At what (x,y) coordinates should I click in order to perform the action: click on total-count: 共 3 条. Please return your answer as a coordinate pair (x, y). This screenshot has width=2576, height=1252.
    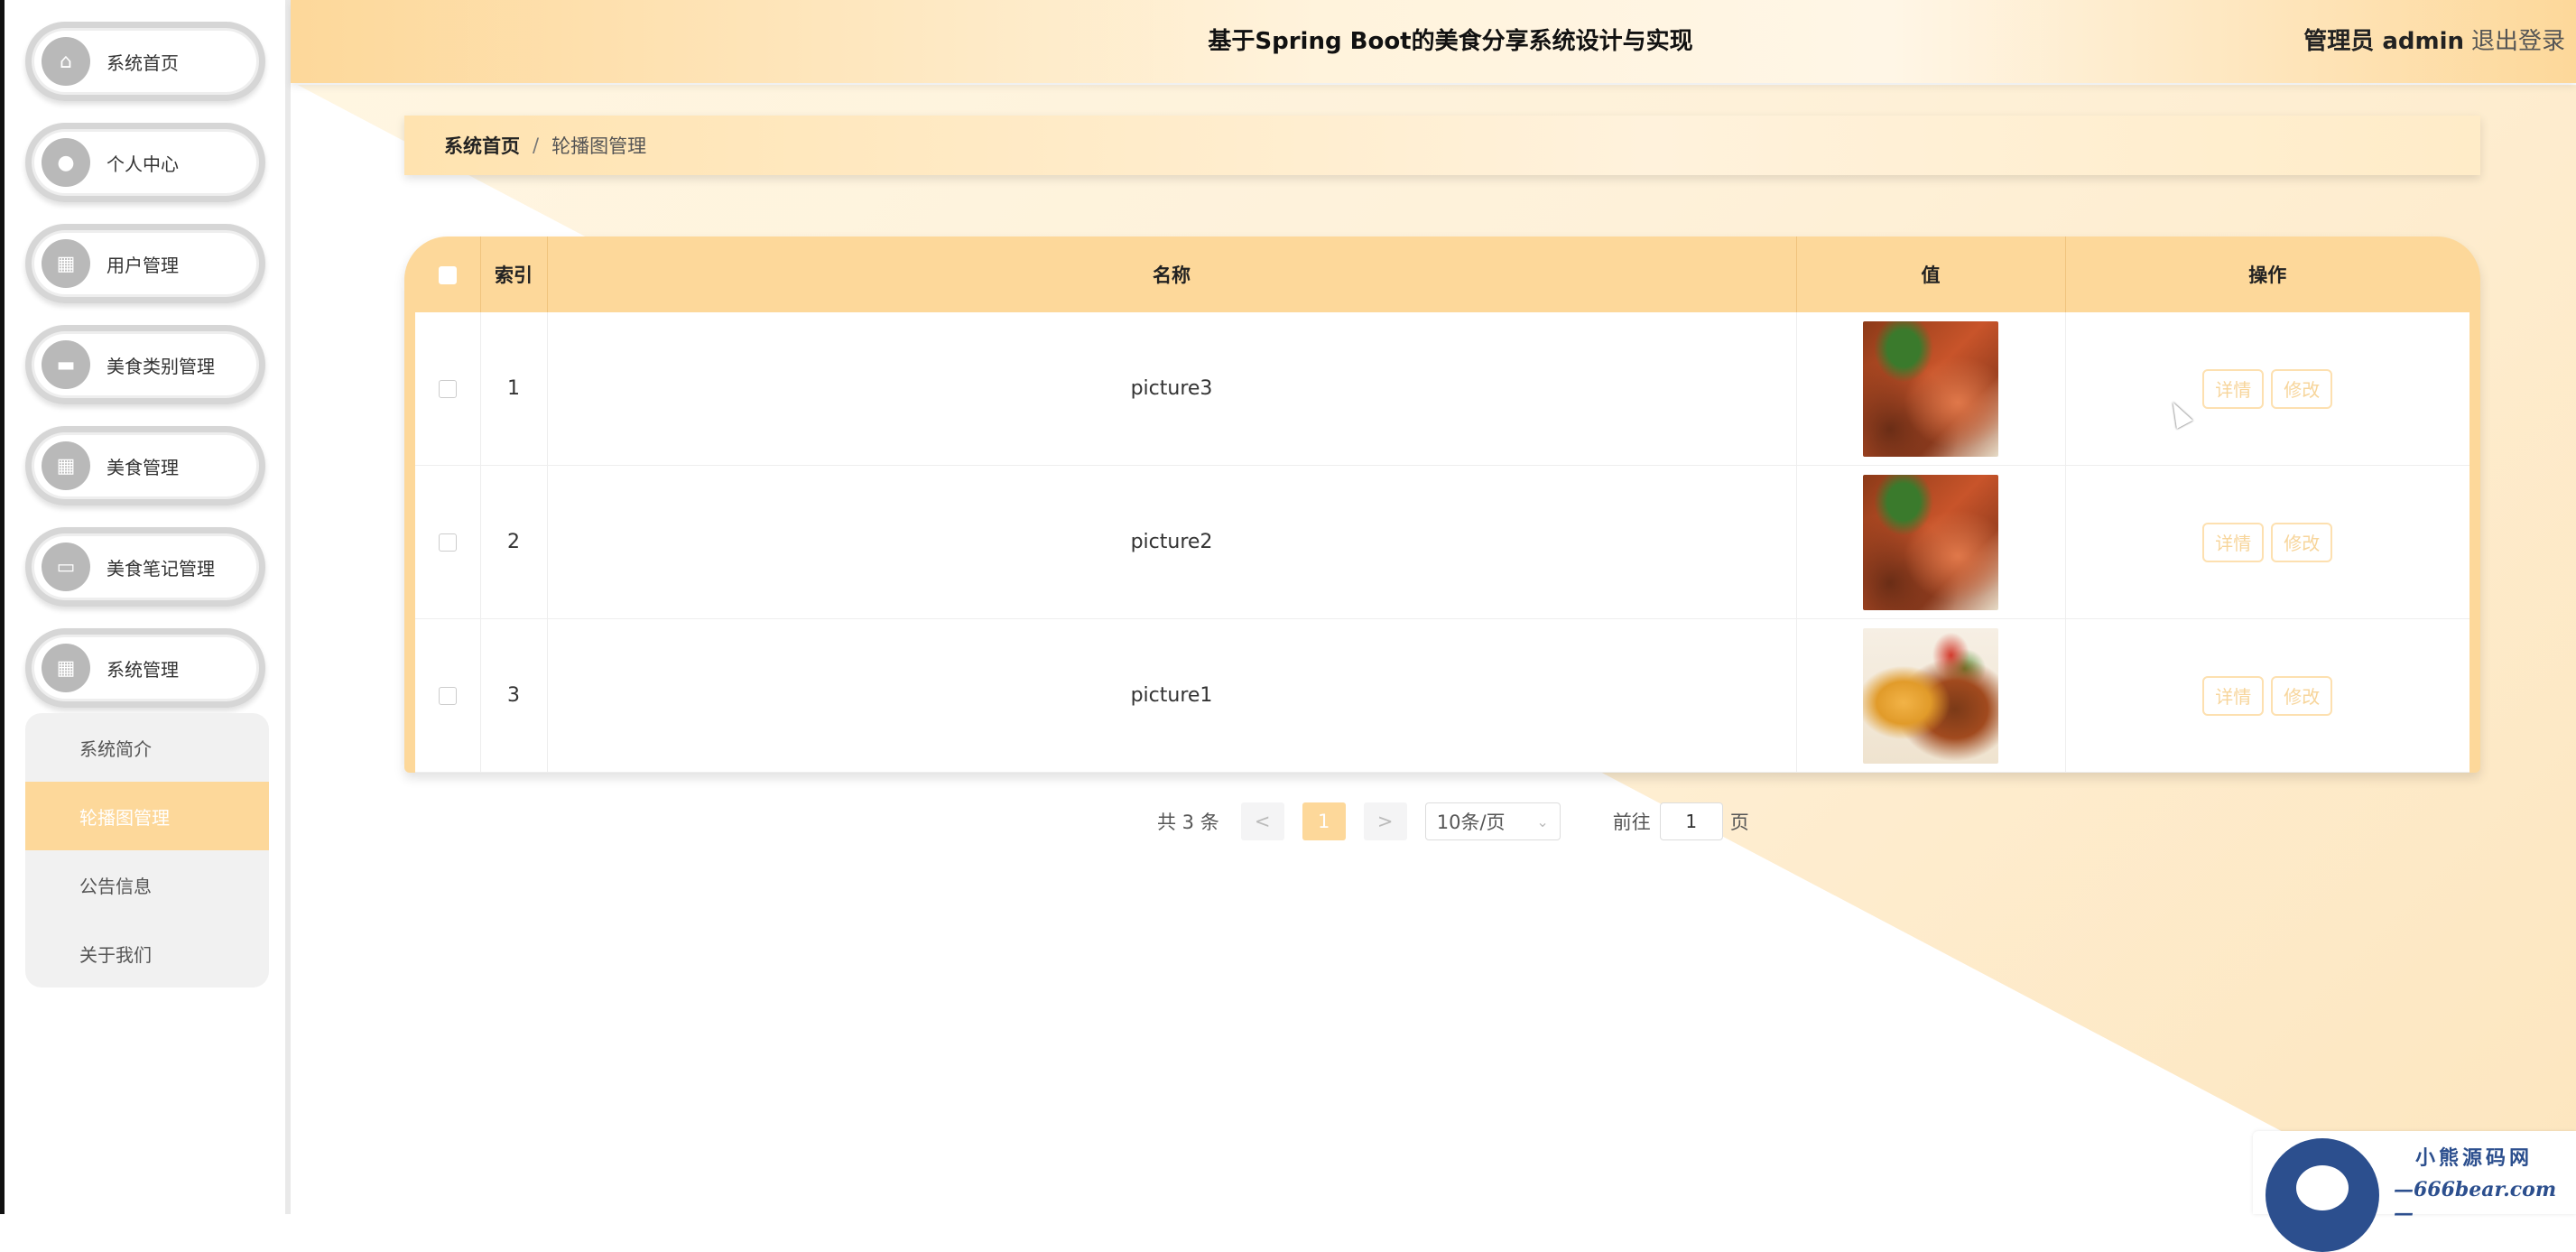
    Looking at the image, I should click on (1188, 822).